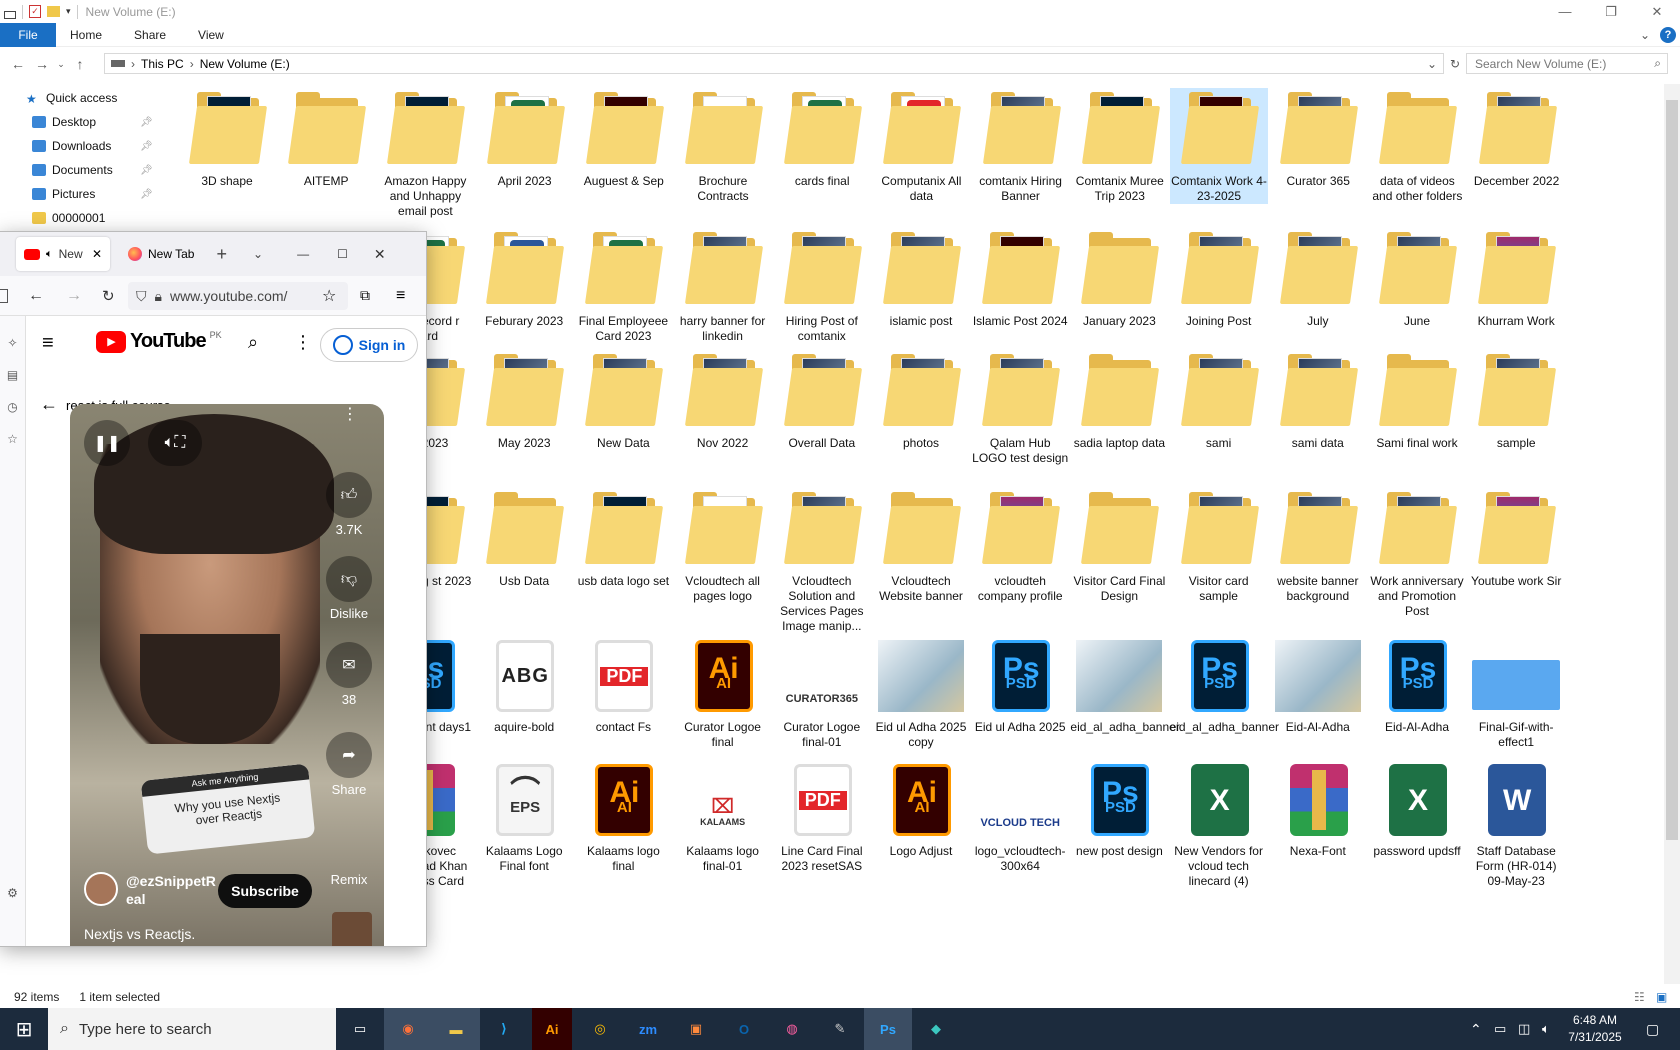  Describe the element at coordinates (49, 254) in the screenshot. I see `speaker-icon: 🔈︎` at that location.